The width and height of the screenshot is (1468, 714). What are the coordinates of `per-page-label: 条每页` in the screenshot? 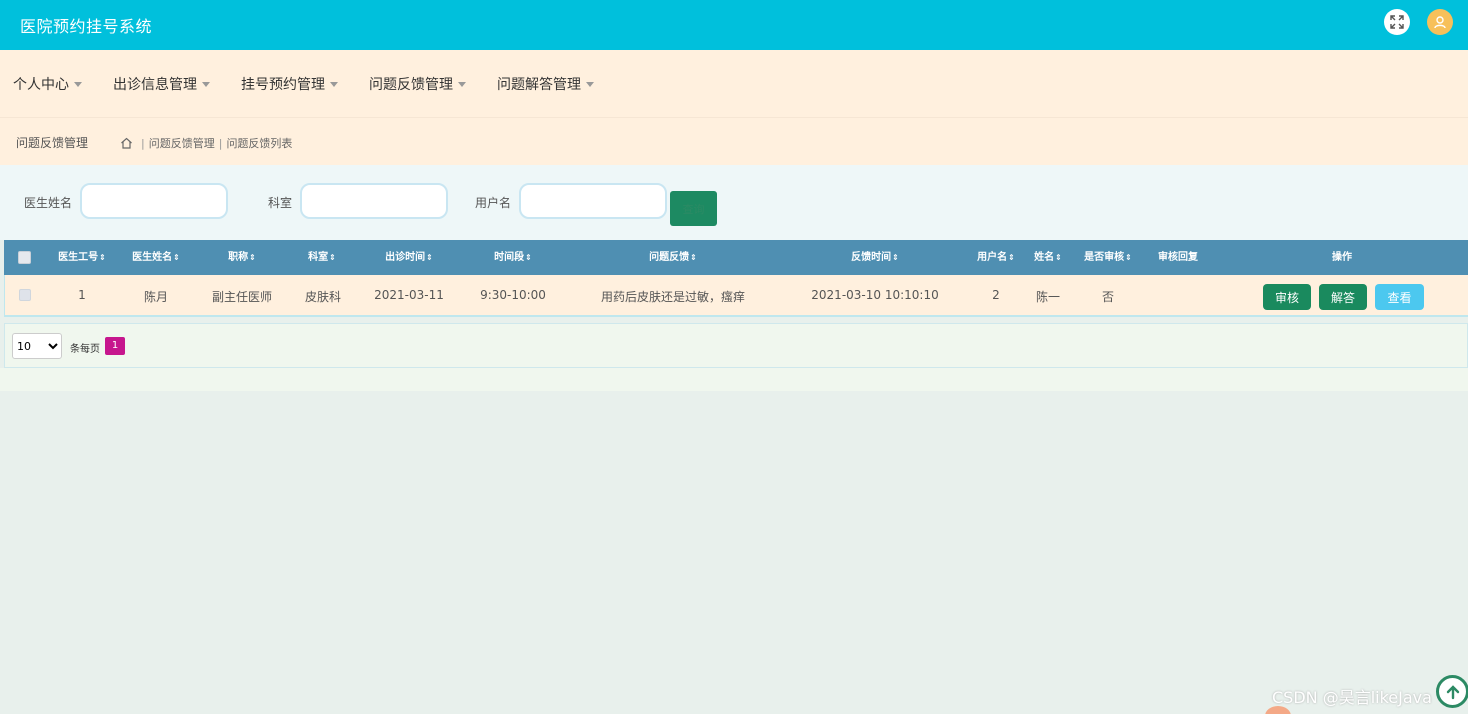 It's located at (85, 349).